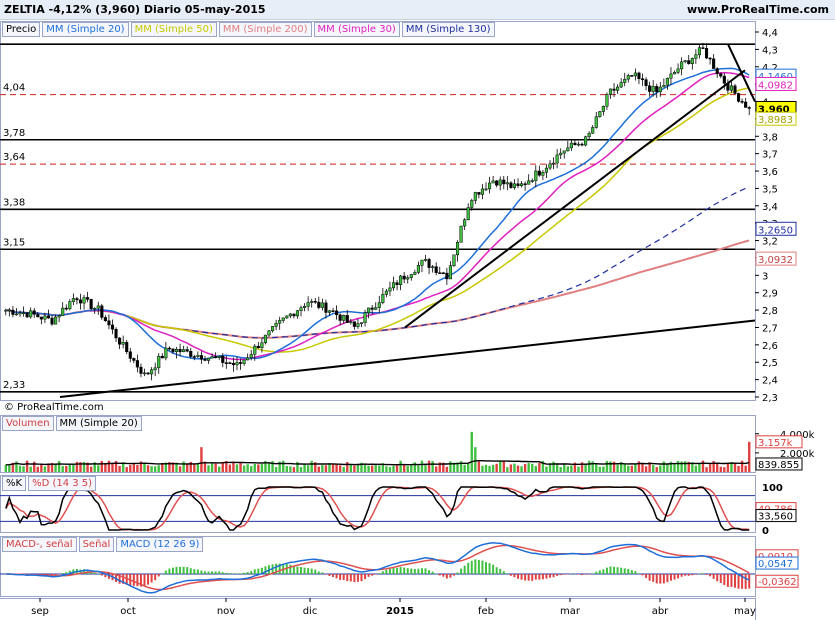 Image resolution: width=835 pixels, height=620 pixels. What do you see at coordinates (21, 29) in the screenshot?
I see `legend-entry: Precio` at bounding box center [21, 29].